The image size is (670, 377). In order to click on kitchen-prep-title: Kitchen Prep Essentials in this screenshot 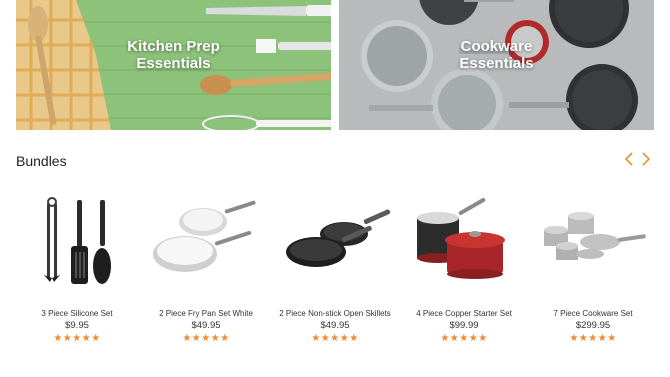, I will do `click(173, 55)`.